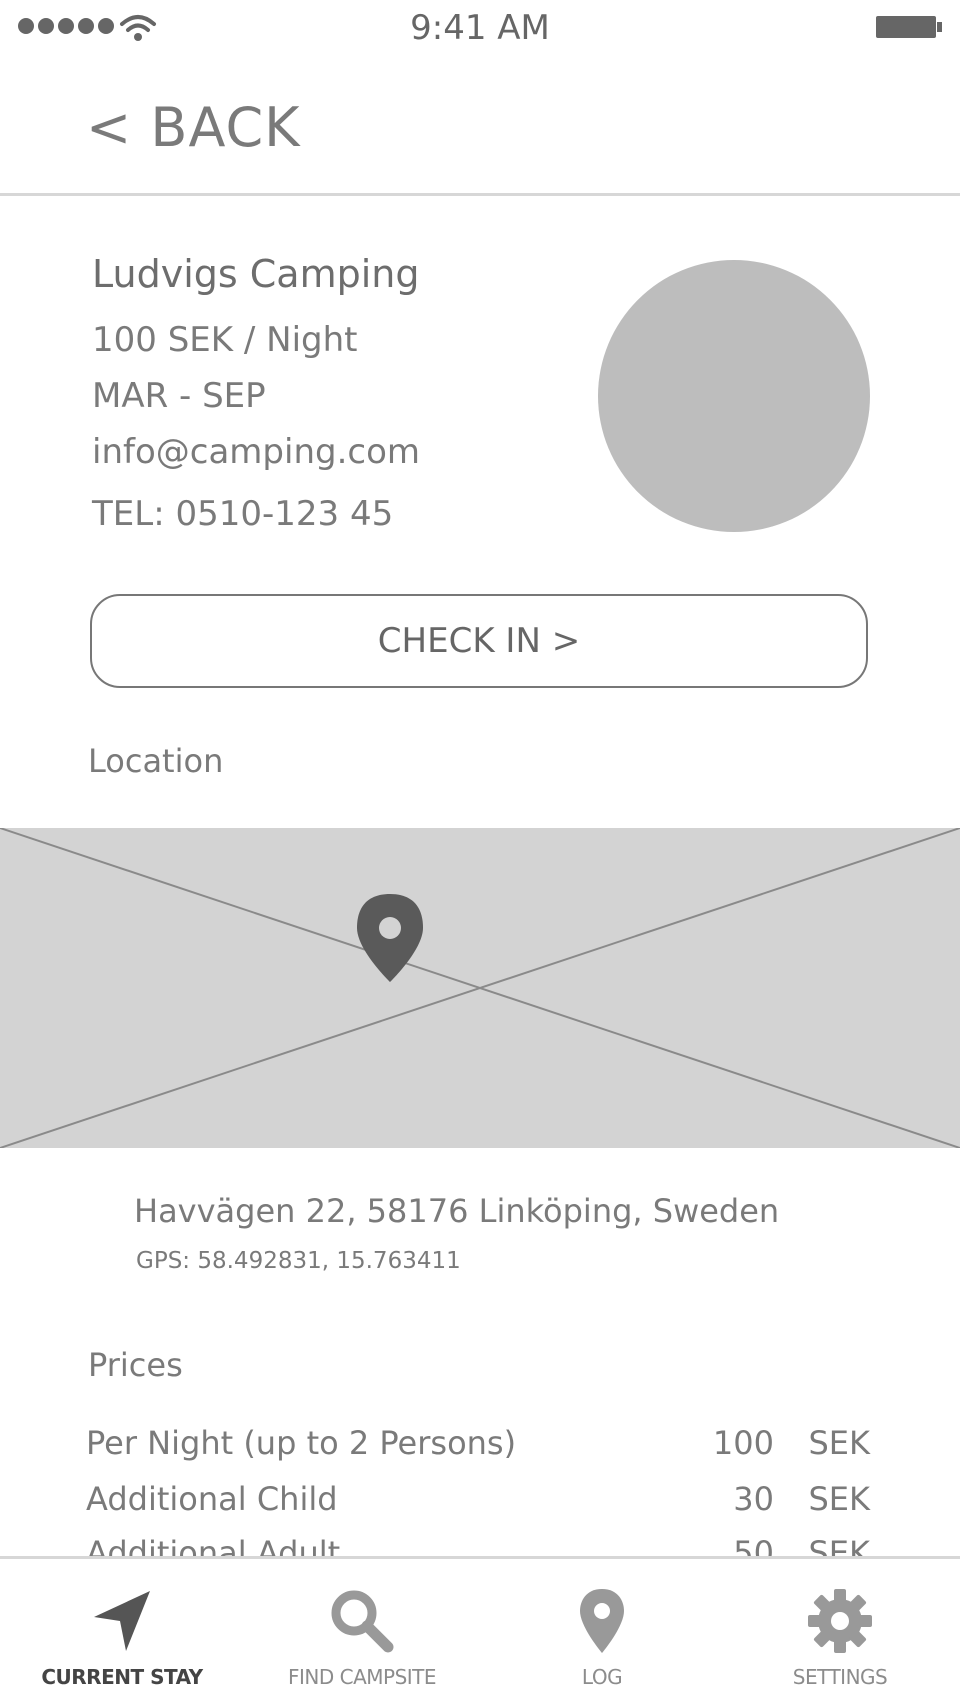 The width and height of the screenshot is (960, 1703). What do you see at coordinates (242, 514) in the screenshot?
I see `campsite-phone: TEL: 0510-123 45` at bounding box center [242, 514].